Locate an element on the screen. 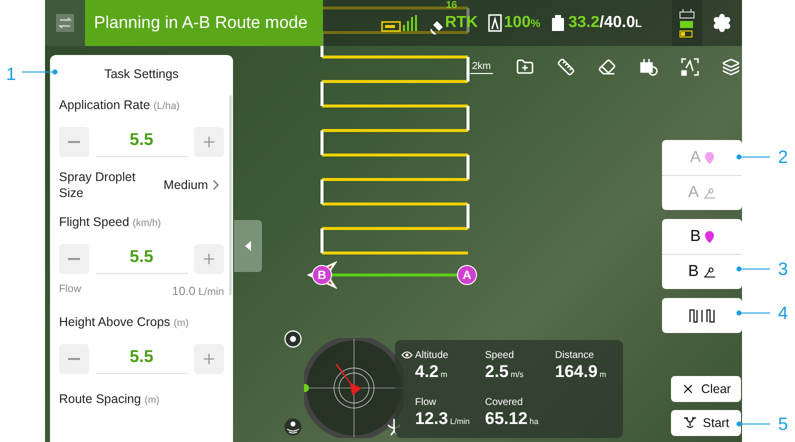 This screenshot has width=795, height=442. mode-title-bar: Planning in A-B Route mode is located at coordinates (204, 23).